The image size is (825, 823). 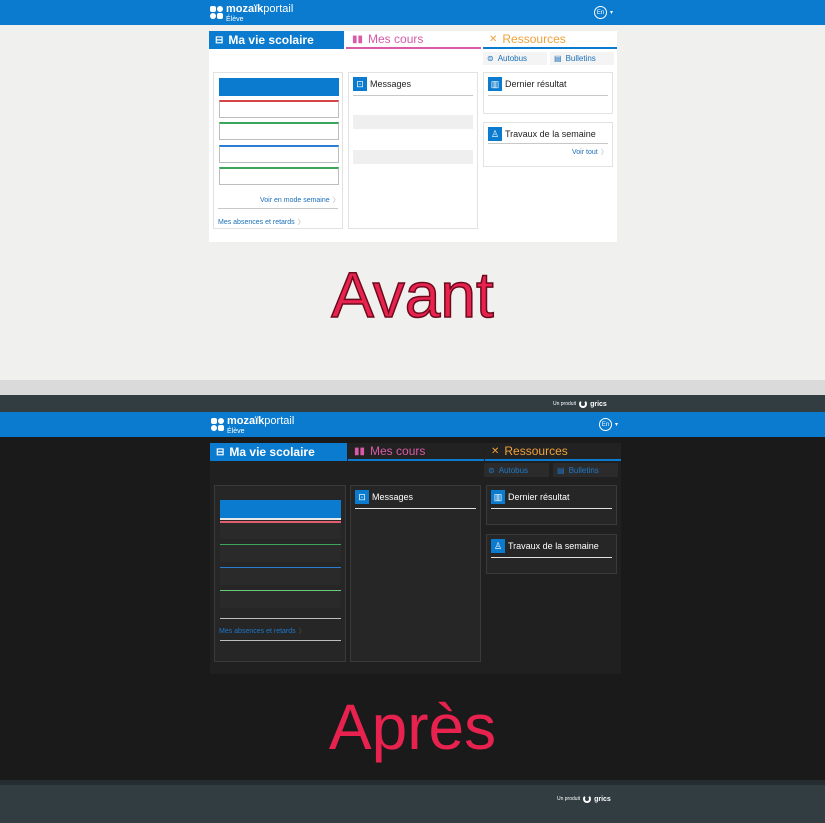 I want to click on subtab-label: Bulletins, so click(x=580, y=58).